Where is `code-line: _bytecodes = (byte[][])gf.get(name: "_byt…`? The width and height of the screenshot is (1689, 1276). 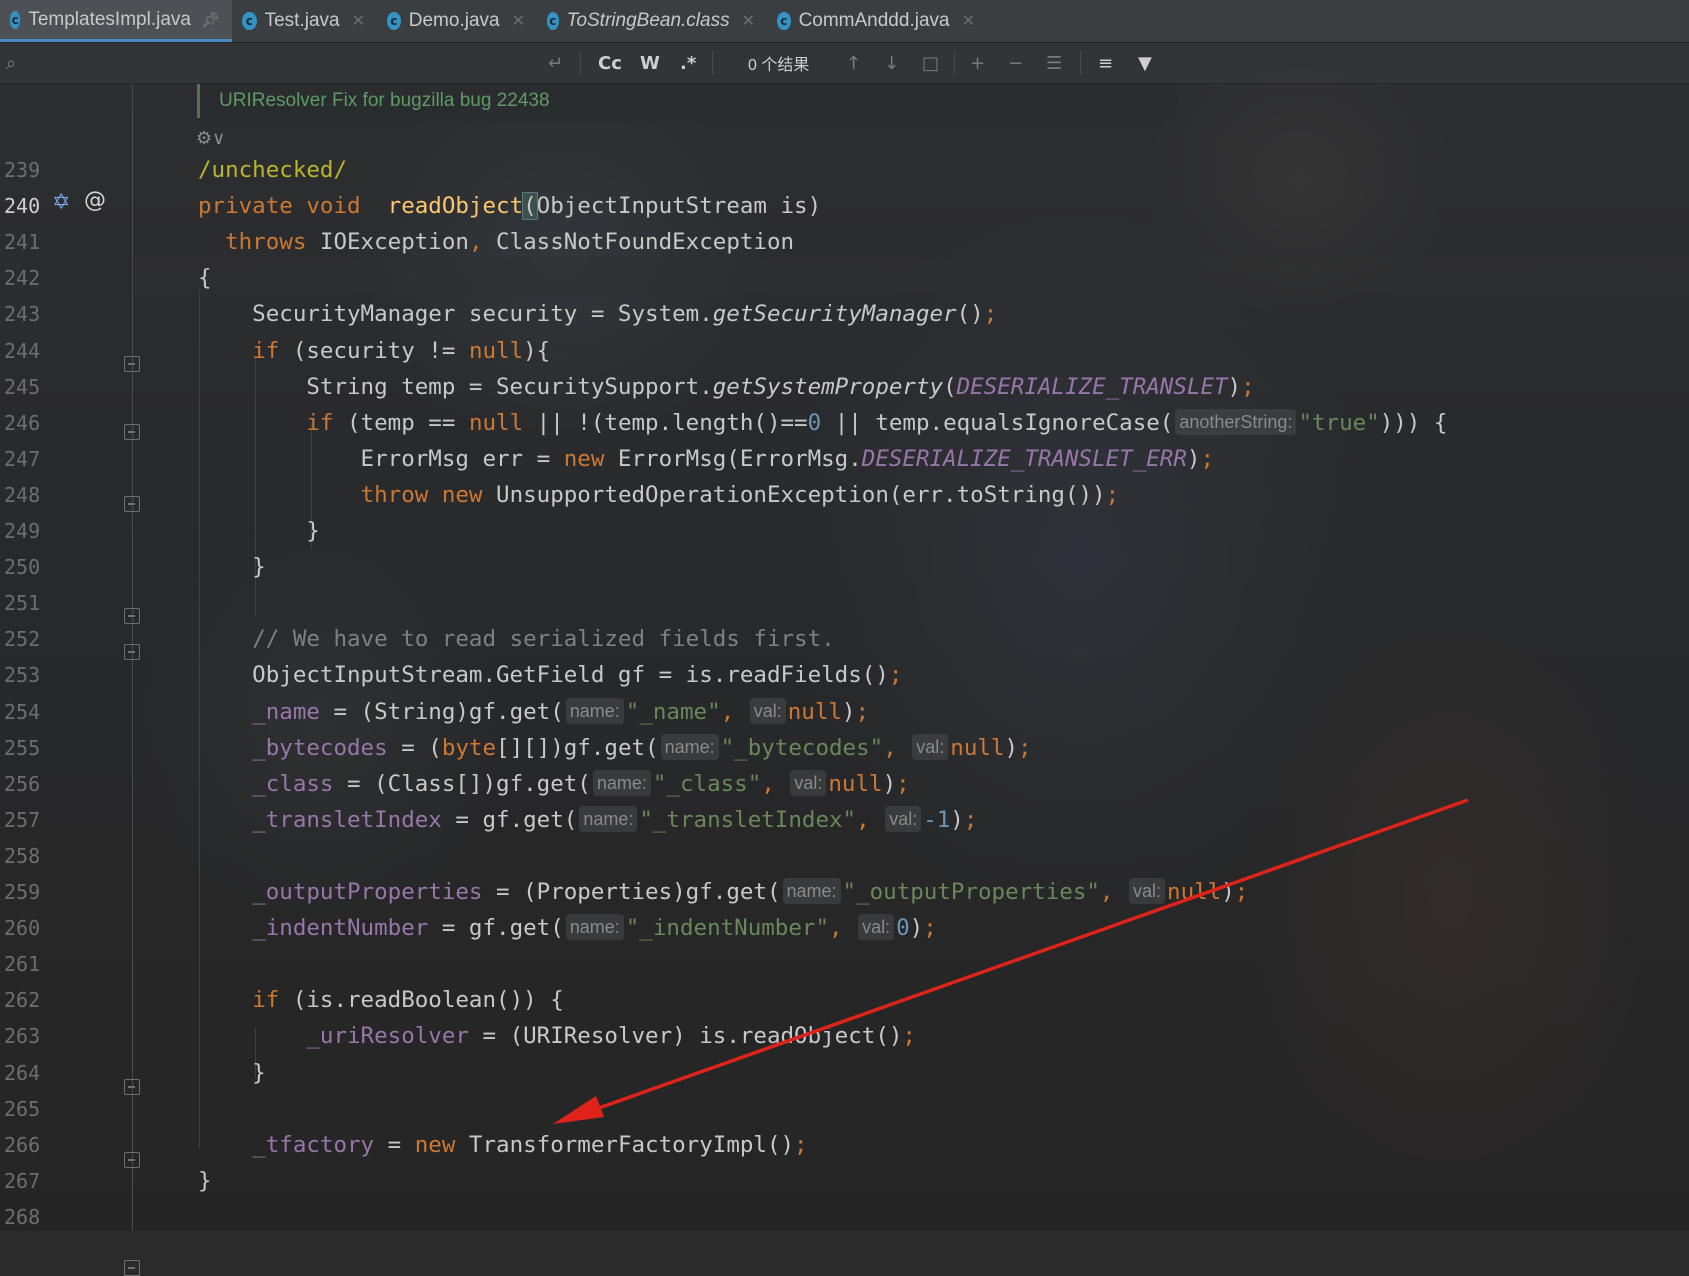 code-line: _bytecodes = (byte[][])gf.get(name: "_byt… is located at coordinates (615, 748).